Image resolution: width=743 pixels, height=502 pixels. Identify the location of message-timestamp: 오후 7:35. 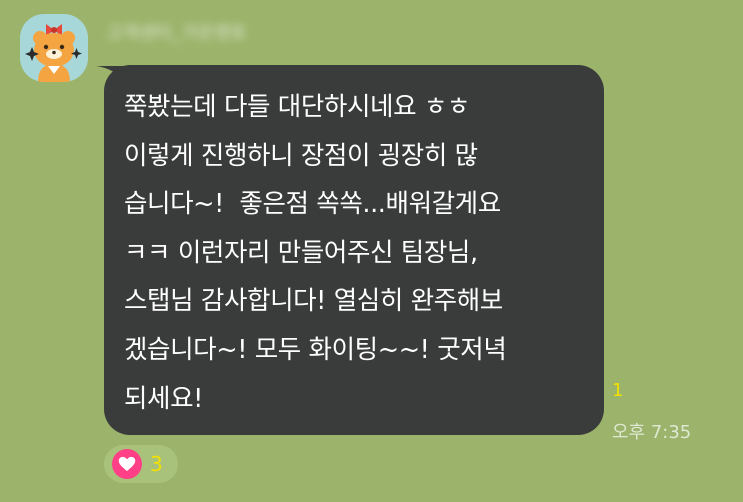
(652, 432).